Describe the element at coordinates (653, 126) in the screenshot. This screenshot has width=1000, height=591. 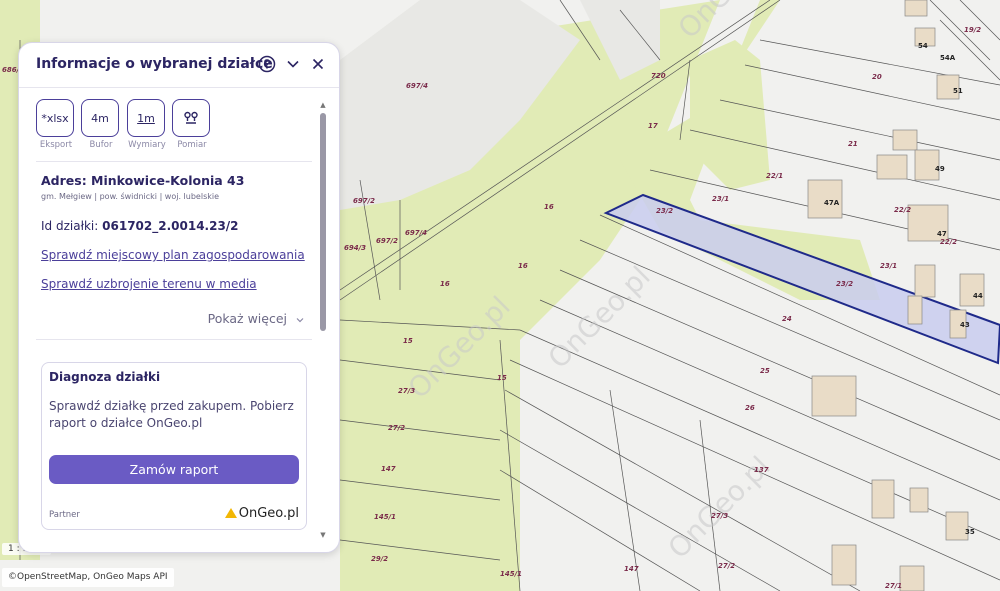
I see `plot-number-label: 17` at that location.